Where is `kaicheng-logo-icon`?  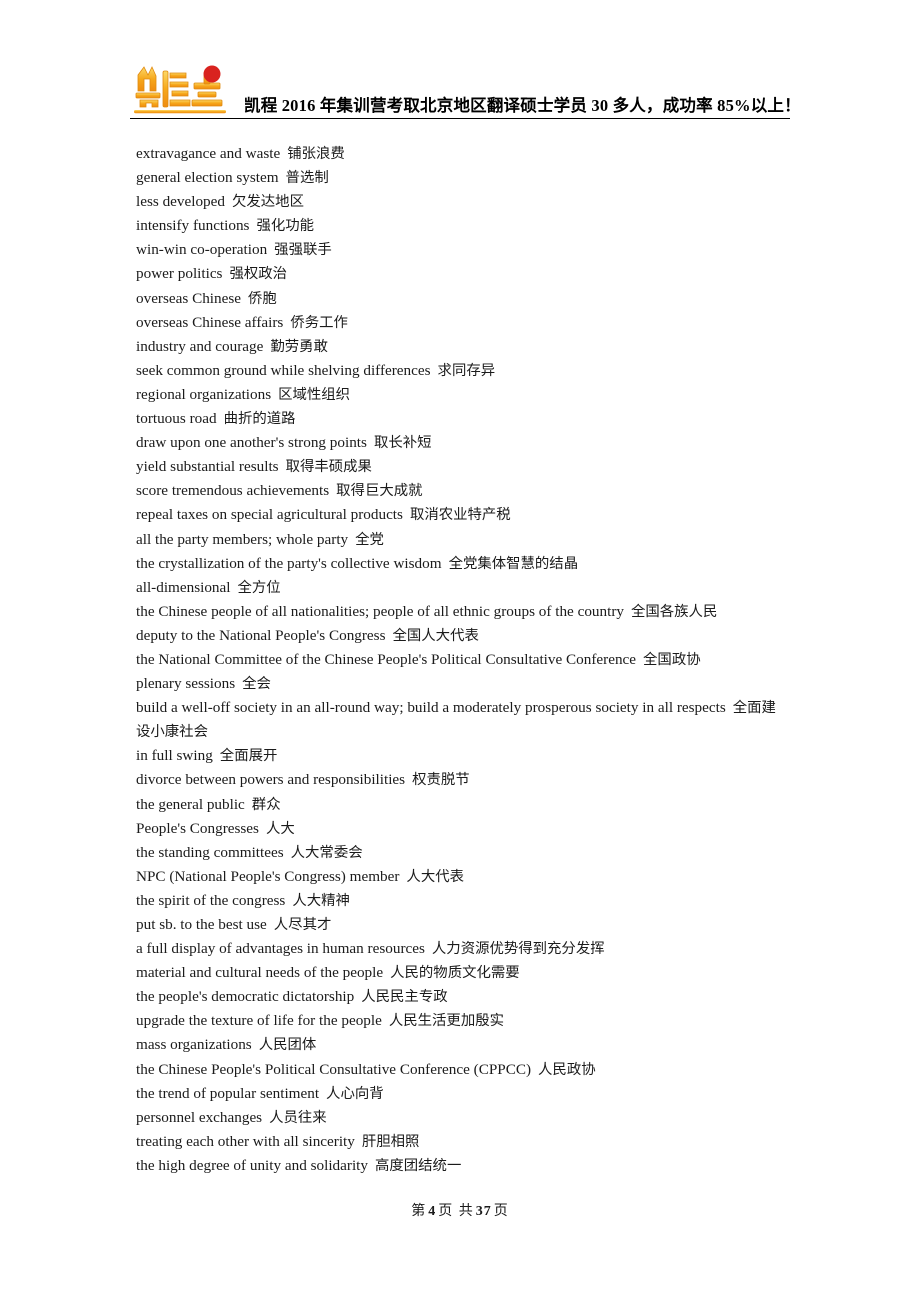
kaicheng-logo-icon is located at coordinates (182, 89).